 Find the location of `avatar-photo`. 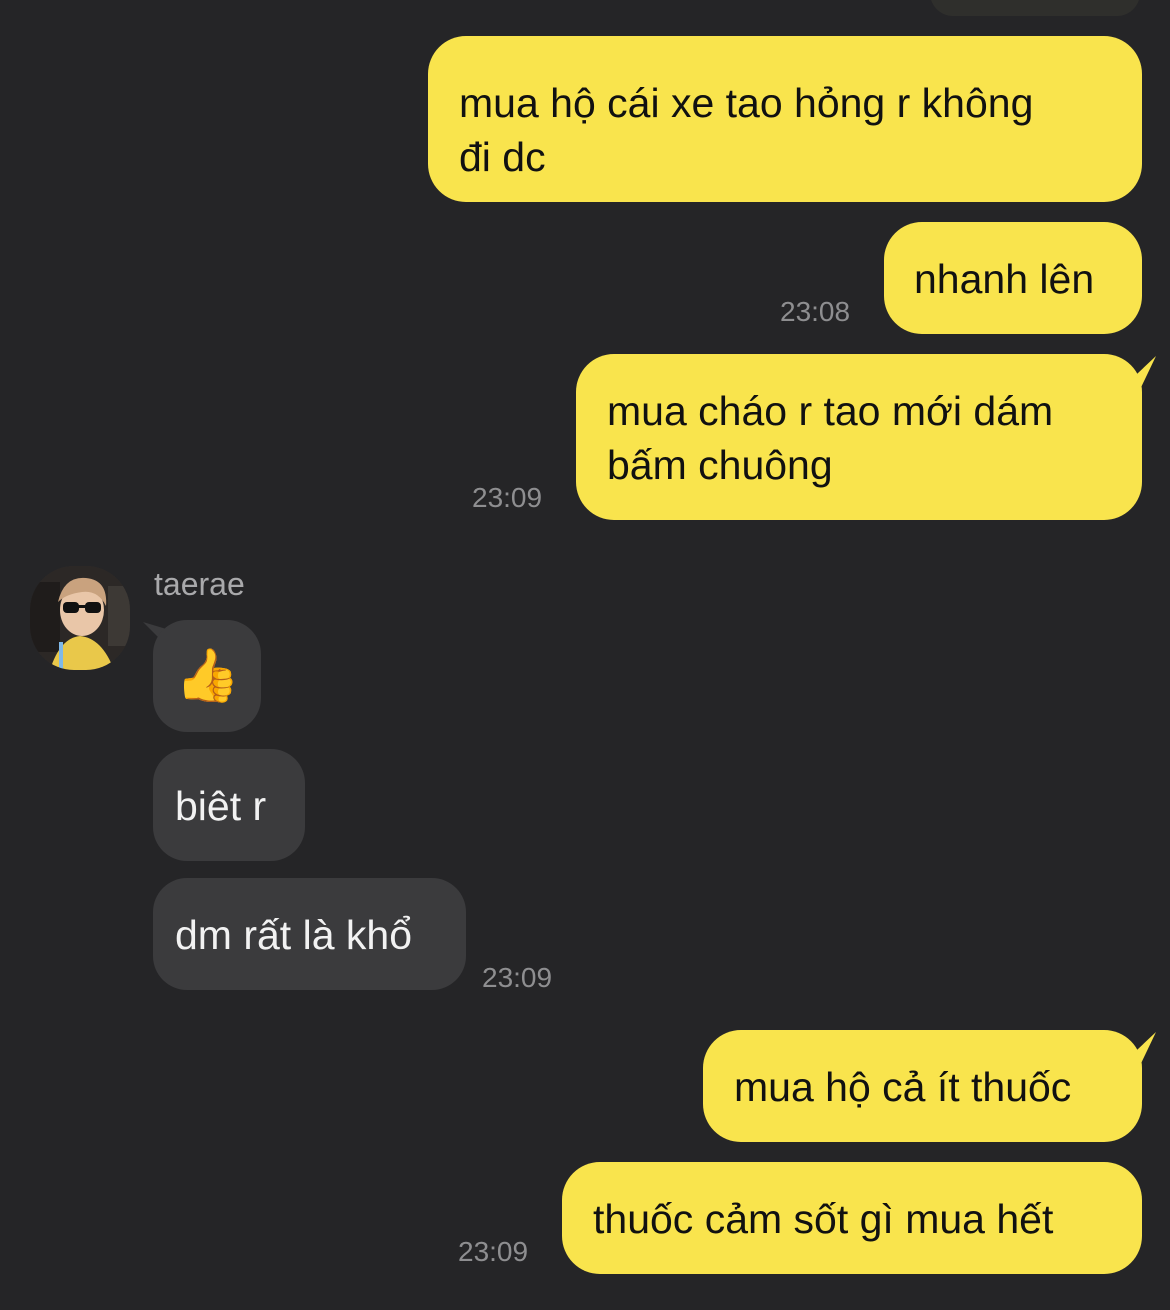

avatar-photo is located at coordinates (80, 618).